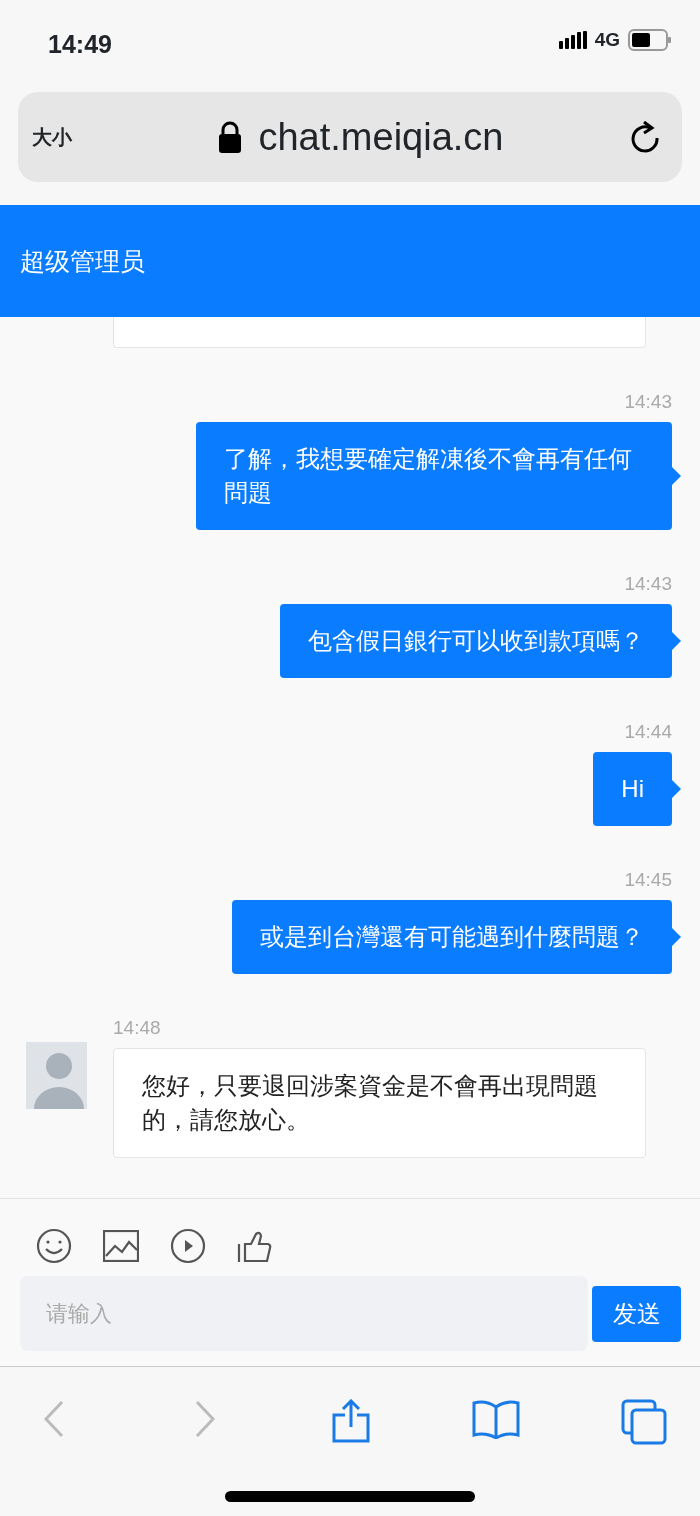 This screenshot has width=700, height=1516. I want to click on message-time: 14:48, so click(137, 1028).